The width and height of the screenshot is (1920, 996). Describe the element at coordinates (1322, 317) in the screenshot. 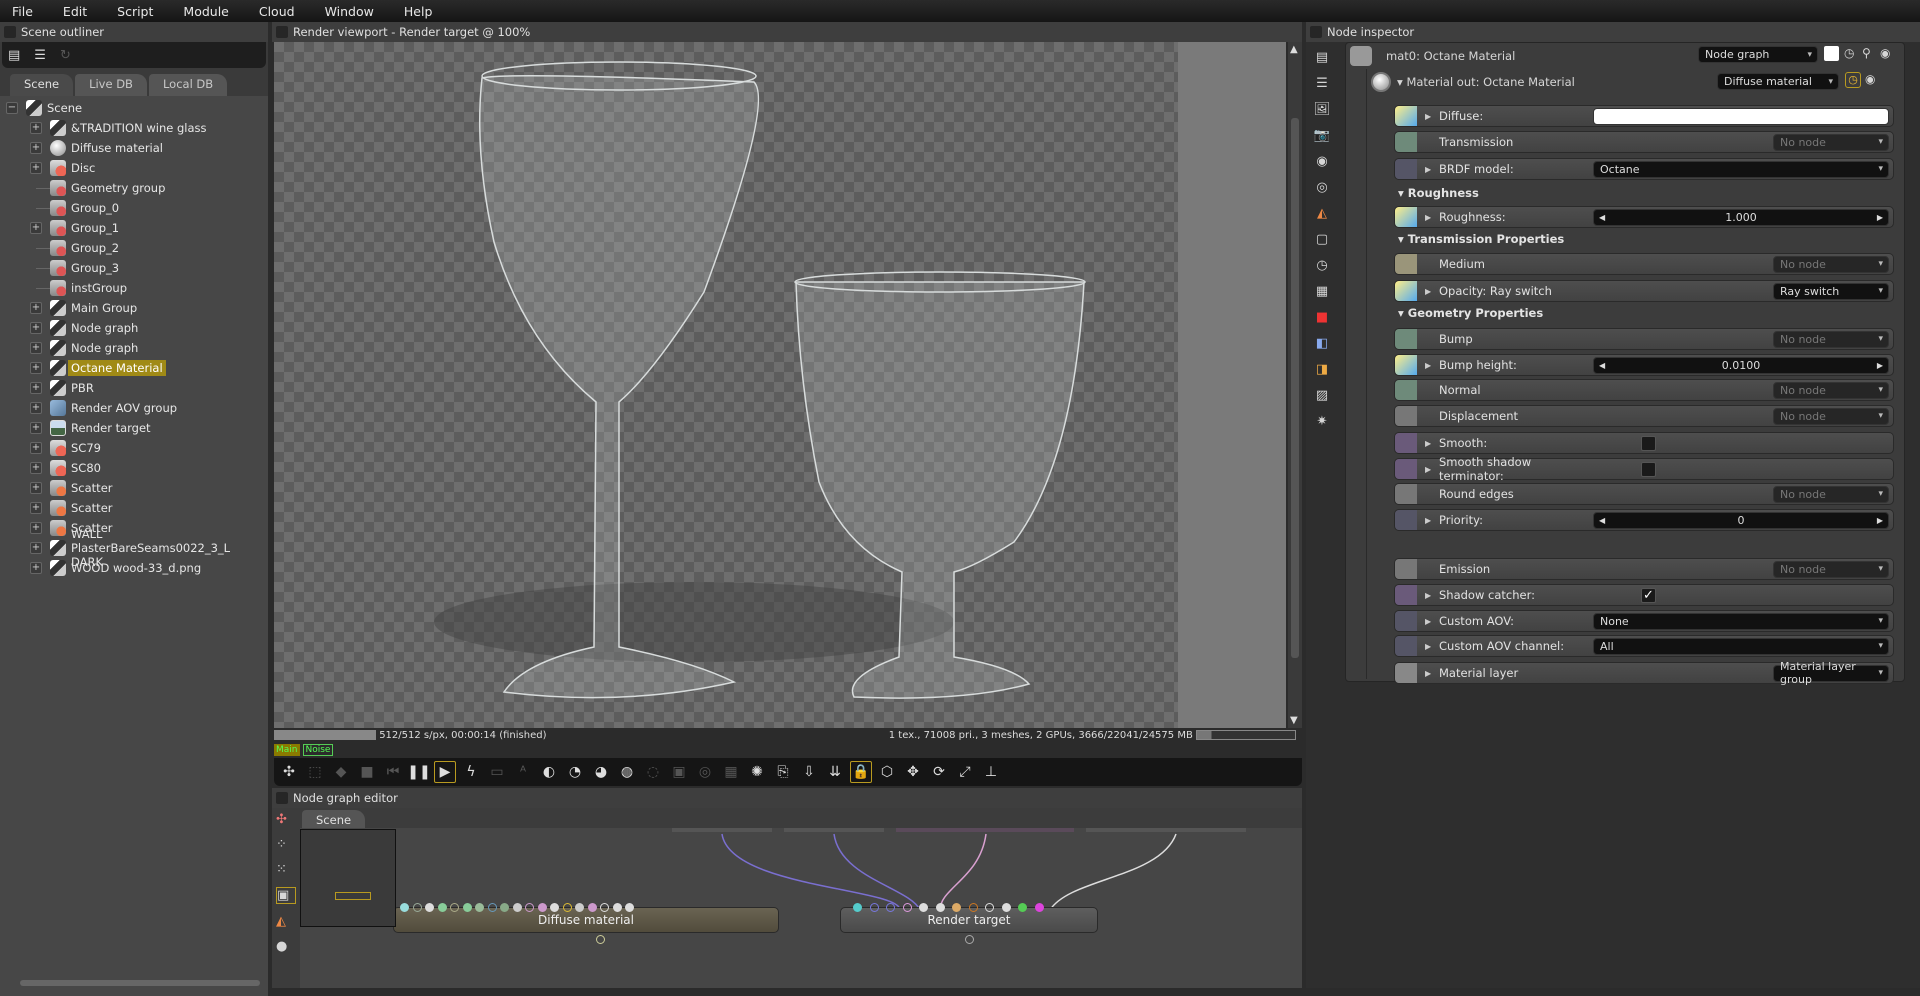

I see `object-layer-icon: ■` at that location.